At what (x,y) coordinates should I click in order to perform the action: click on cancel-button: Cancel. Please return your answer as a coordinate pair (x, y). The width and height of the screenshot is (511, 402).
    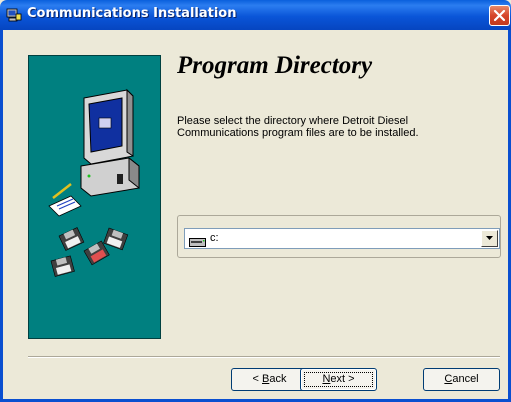
    Looking at the image, I should click on (461, 379).